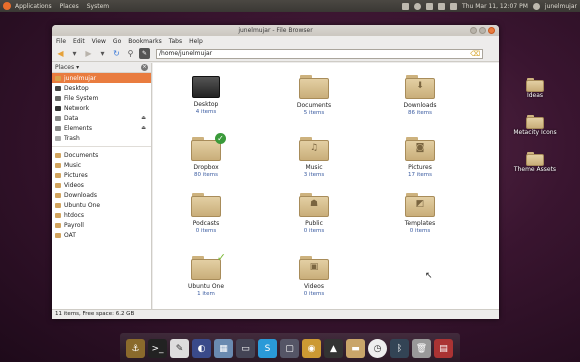  I want to click on sidebar-item-label: Network, so click(77, 108).